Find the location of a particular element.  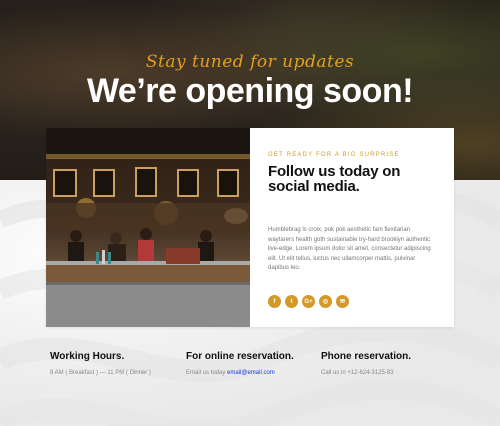

google-plus-icon: G+ is located at coordinates (308, 301).